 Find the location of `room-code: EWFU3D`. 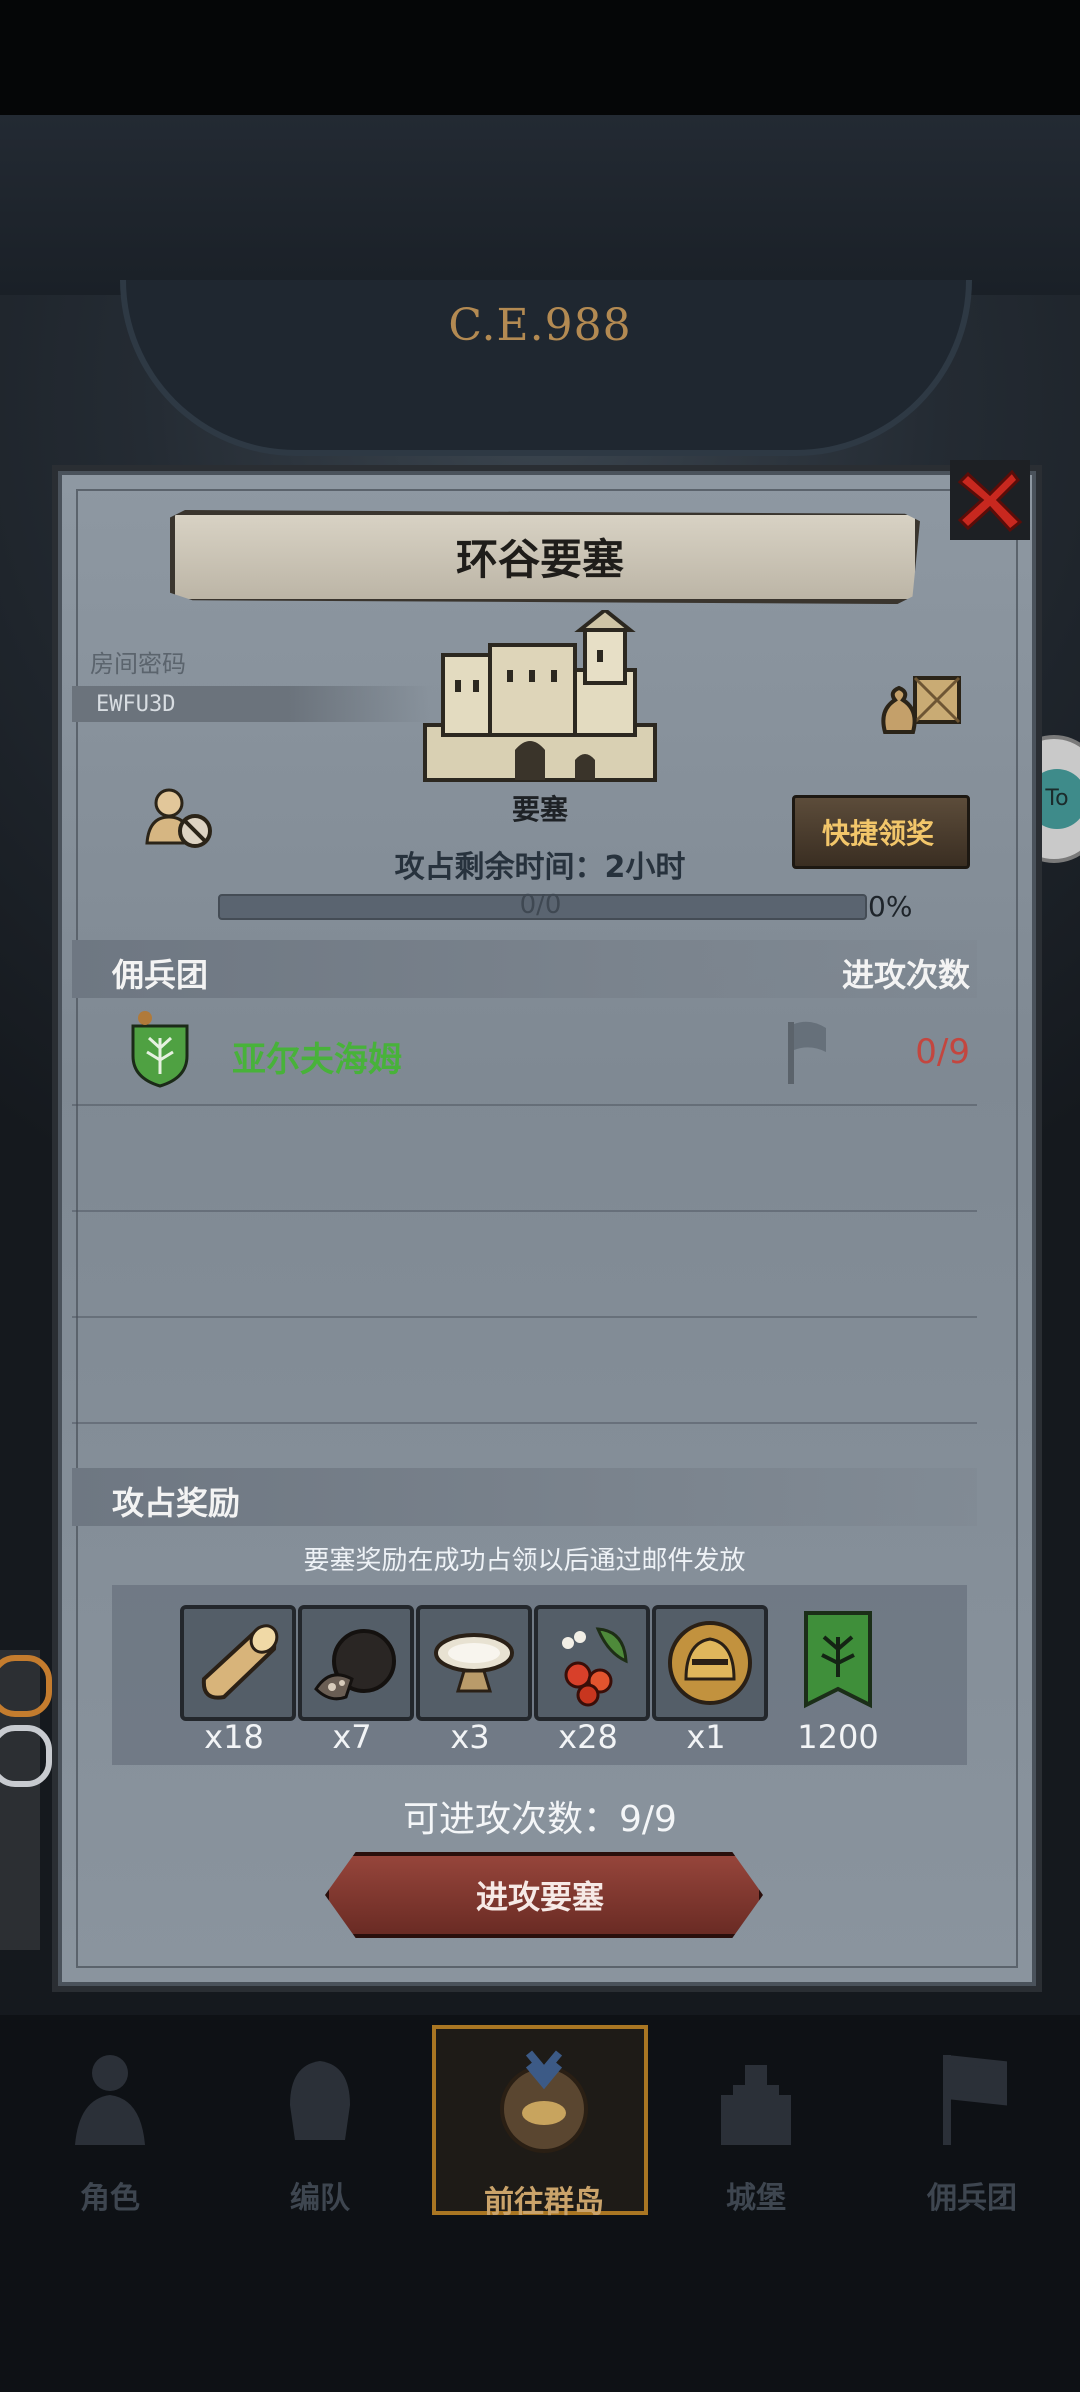

room-code: EWFU3D is located at coordinates (135, 704).